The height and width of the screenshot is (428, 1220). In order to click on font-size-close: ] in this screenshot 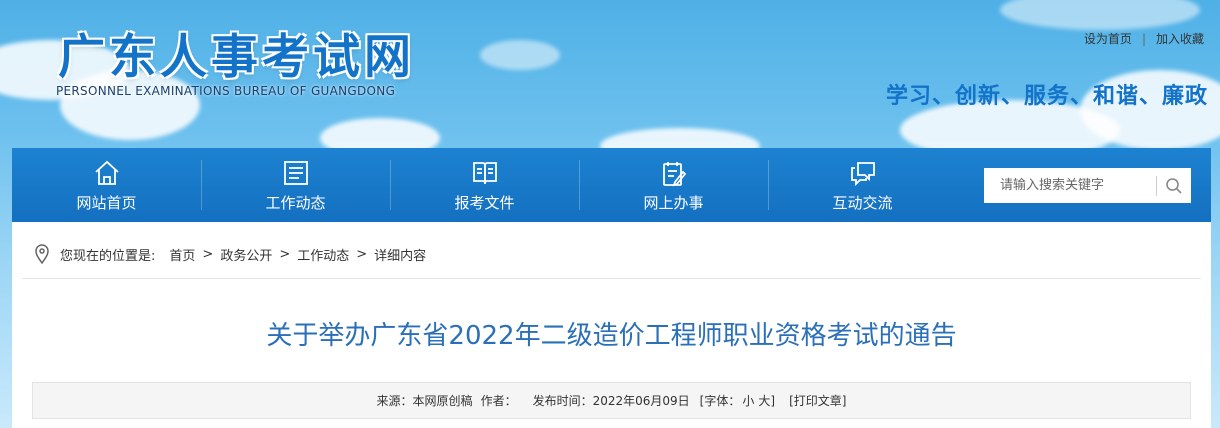, I will do `click(773, 401)`.